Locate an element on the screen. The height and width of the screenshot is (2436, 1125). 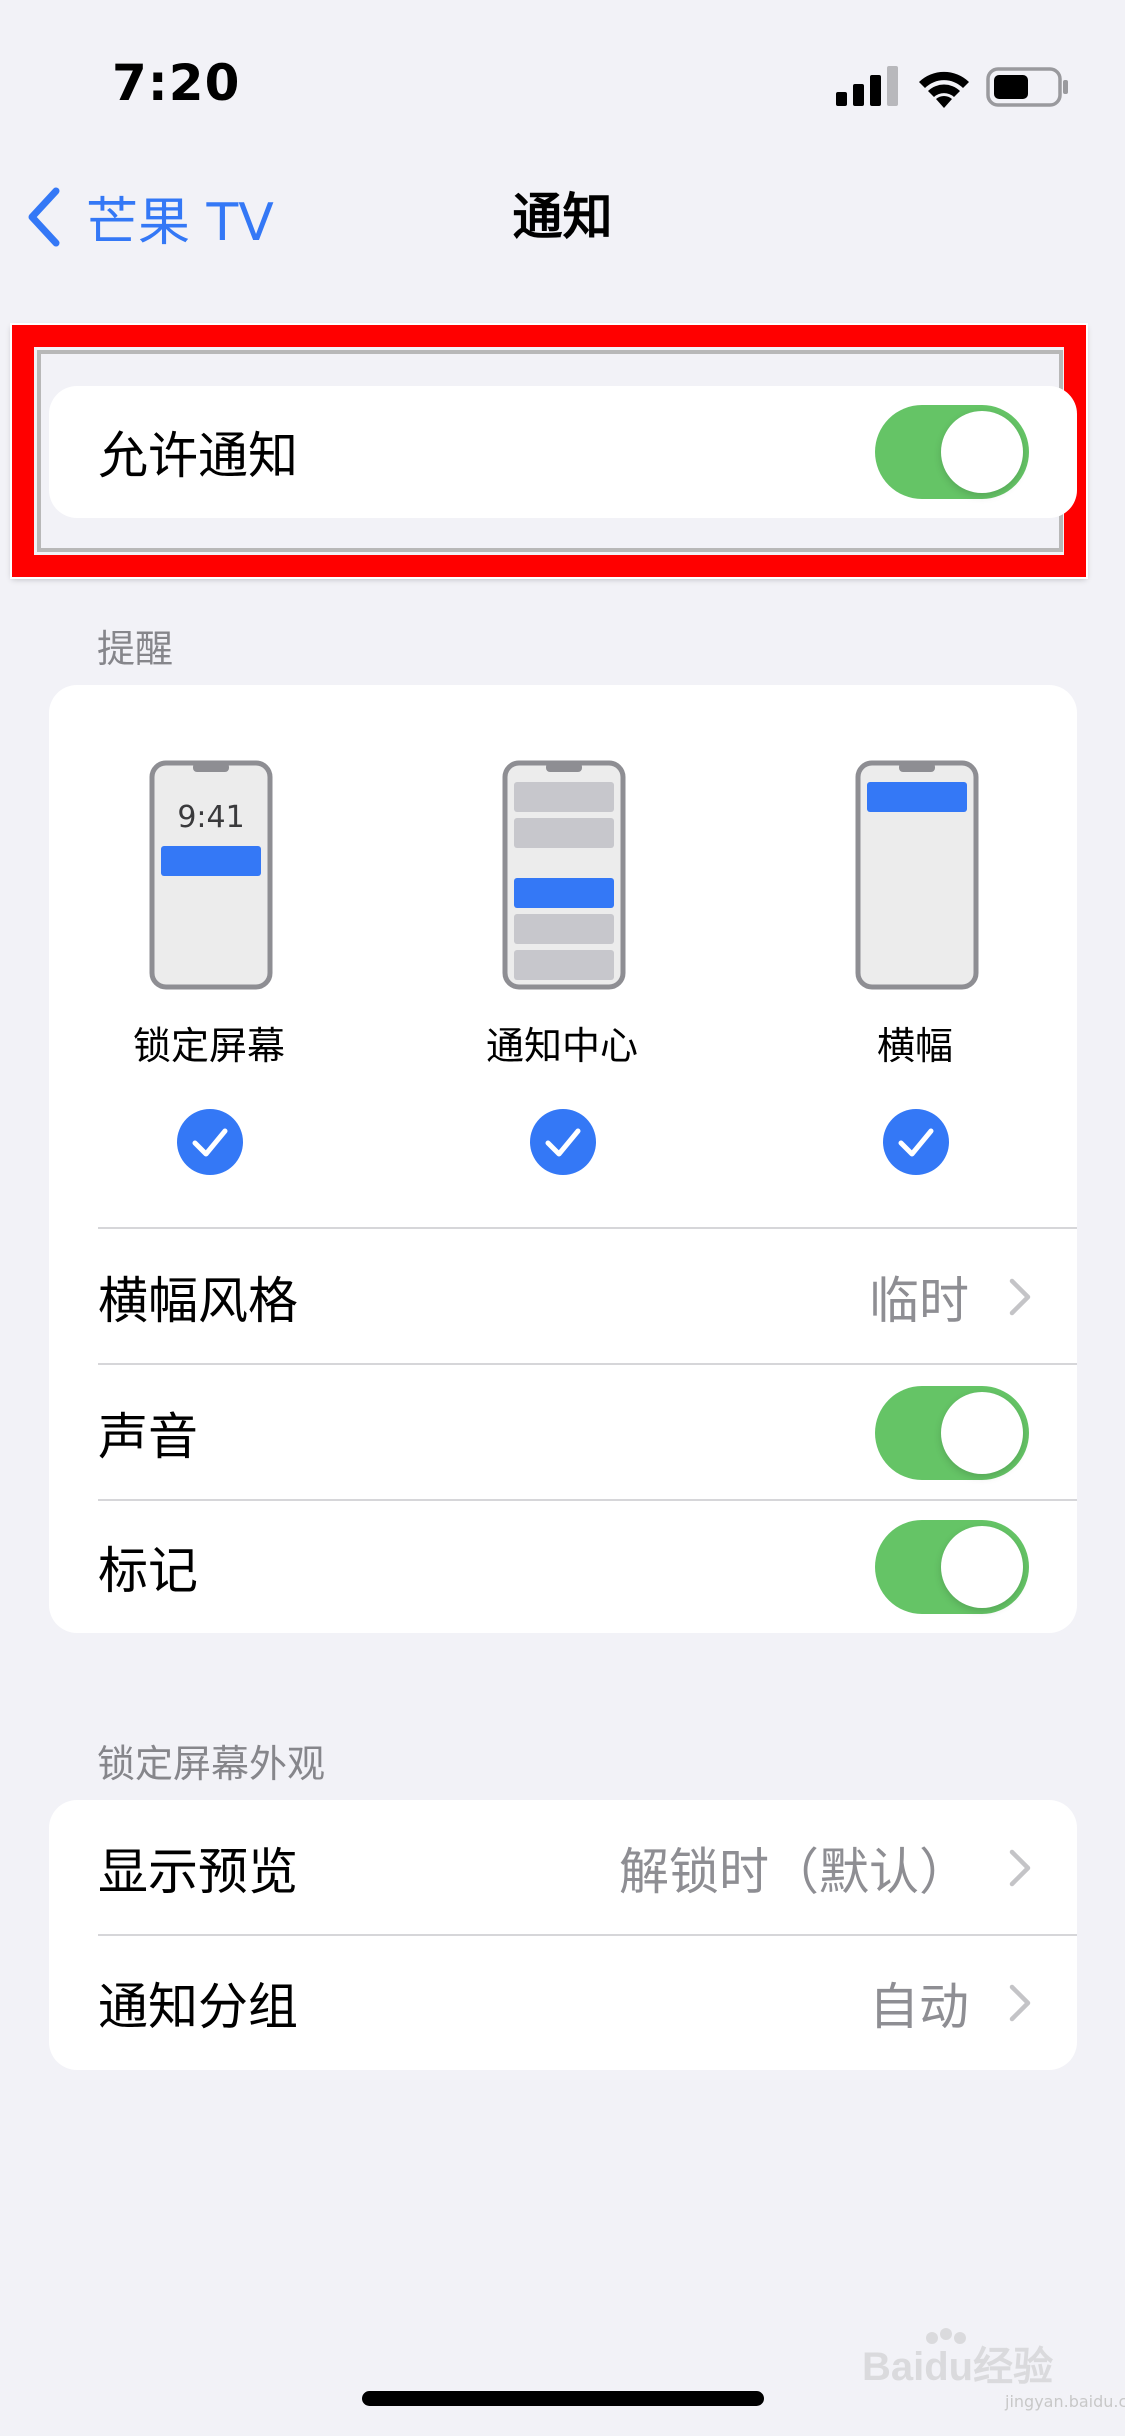
notification-center-phone-icon is located at coordinates (564, 875).